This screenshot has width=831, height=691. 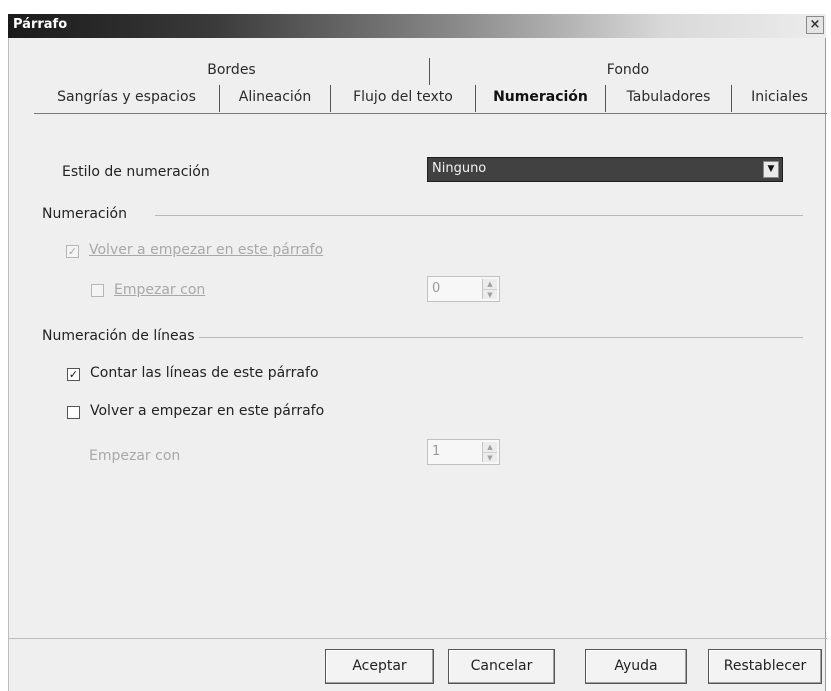 I want to click on window-title: Párrafo, so click(x=40, y=24).